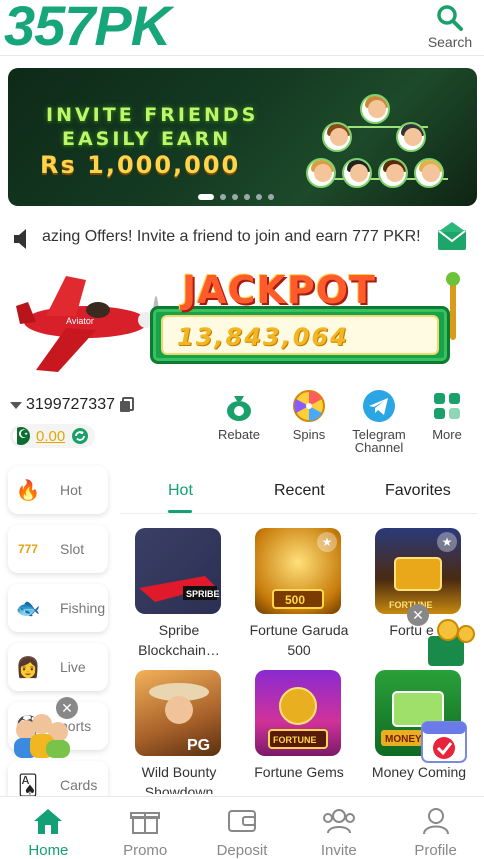 The image size is (484, 859). What do you see at coordinates (309, 434) in the screenshot?
I see `spins-label: Spins` at bounding box center [309, 434].